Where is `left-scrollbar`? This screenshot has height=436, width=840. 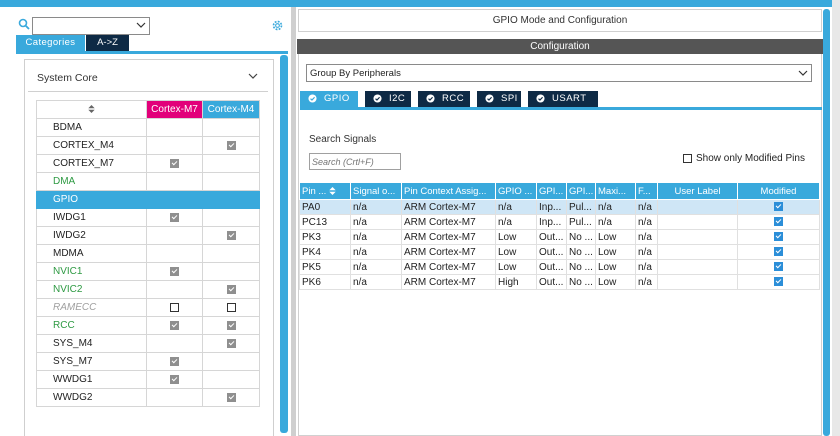 left-scrollbar is located at coordinates (284, 244).